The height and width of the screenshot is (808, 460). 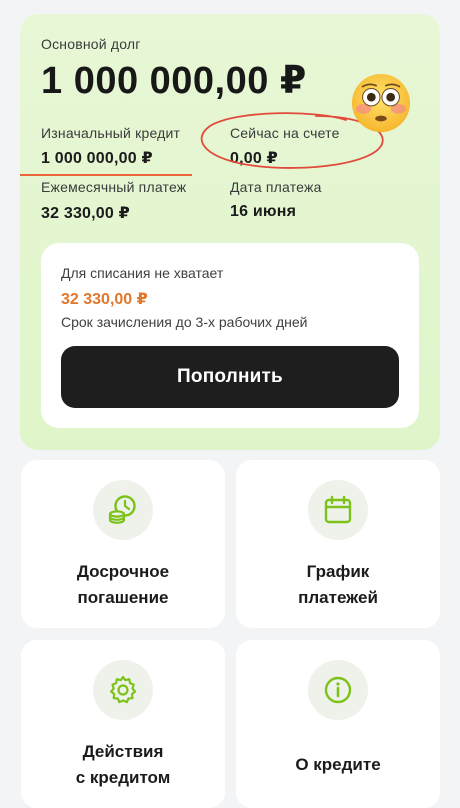 I want to click on shortfall-amount: 32 330,00 ₽, so click(x=104, y=299).